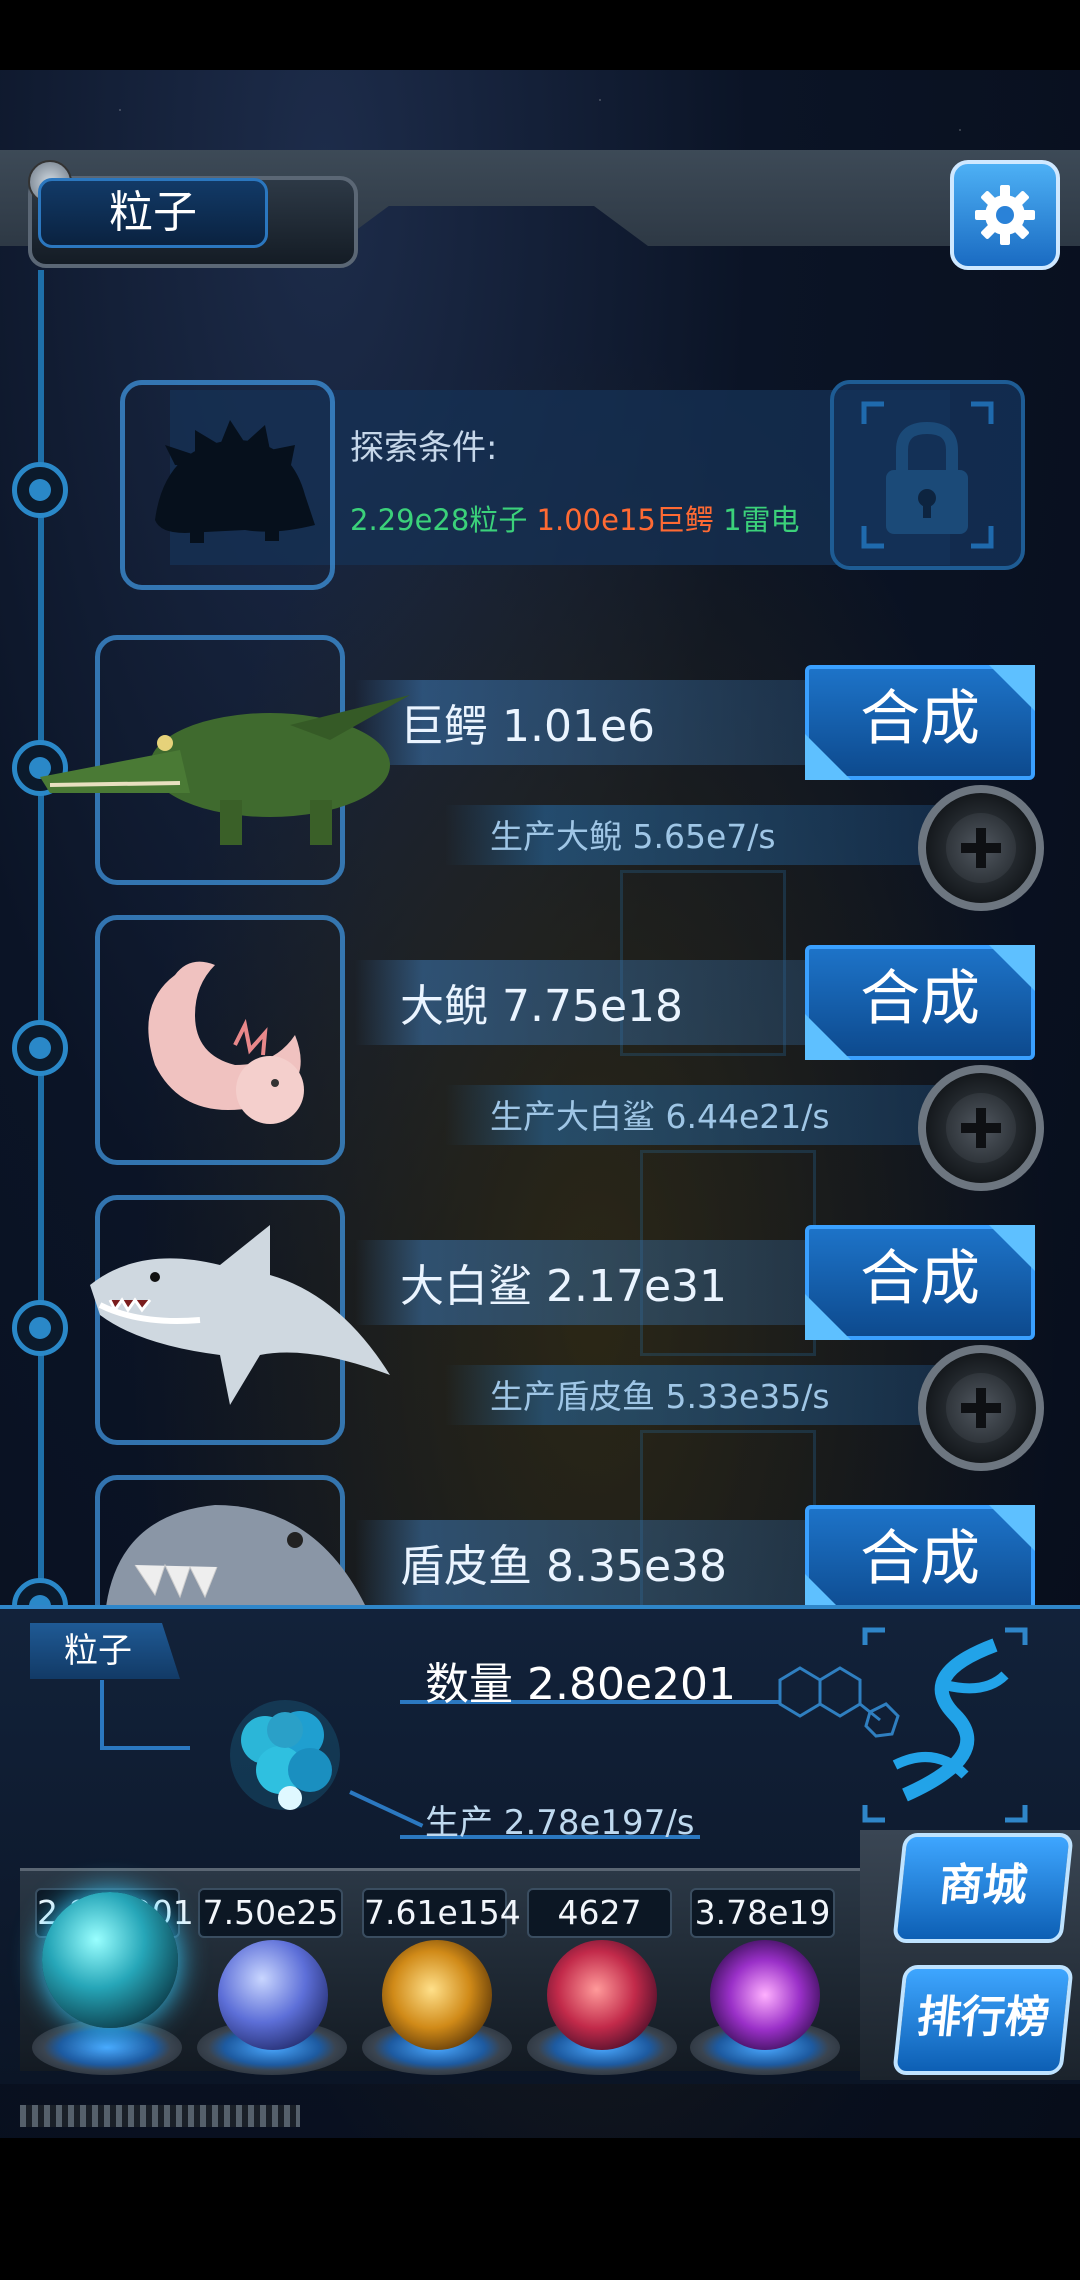  What do you see at coordinates (625, 520) in the screenshot?
I see `requirement-crocodile: 1.00e15巨鳄` at bounding box center [625, 520].